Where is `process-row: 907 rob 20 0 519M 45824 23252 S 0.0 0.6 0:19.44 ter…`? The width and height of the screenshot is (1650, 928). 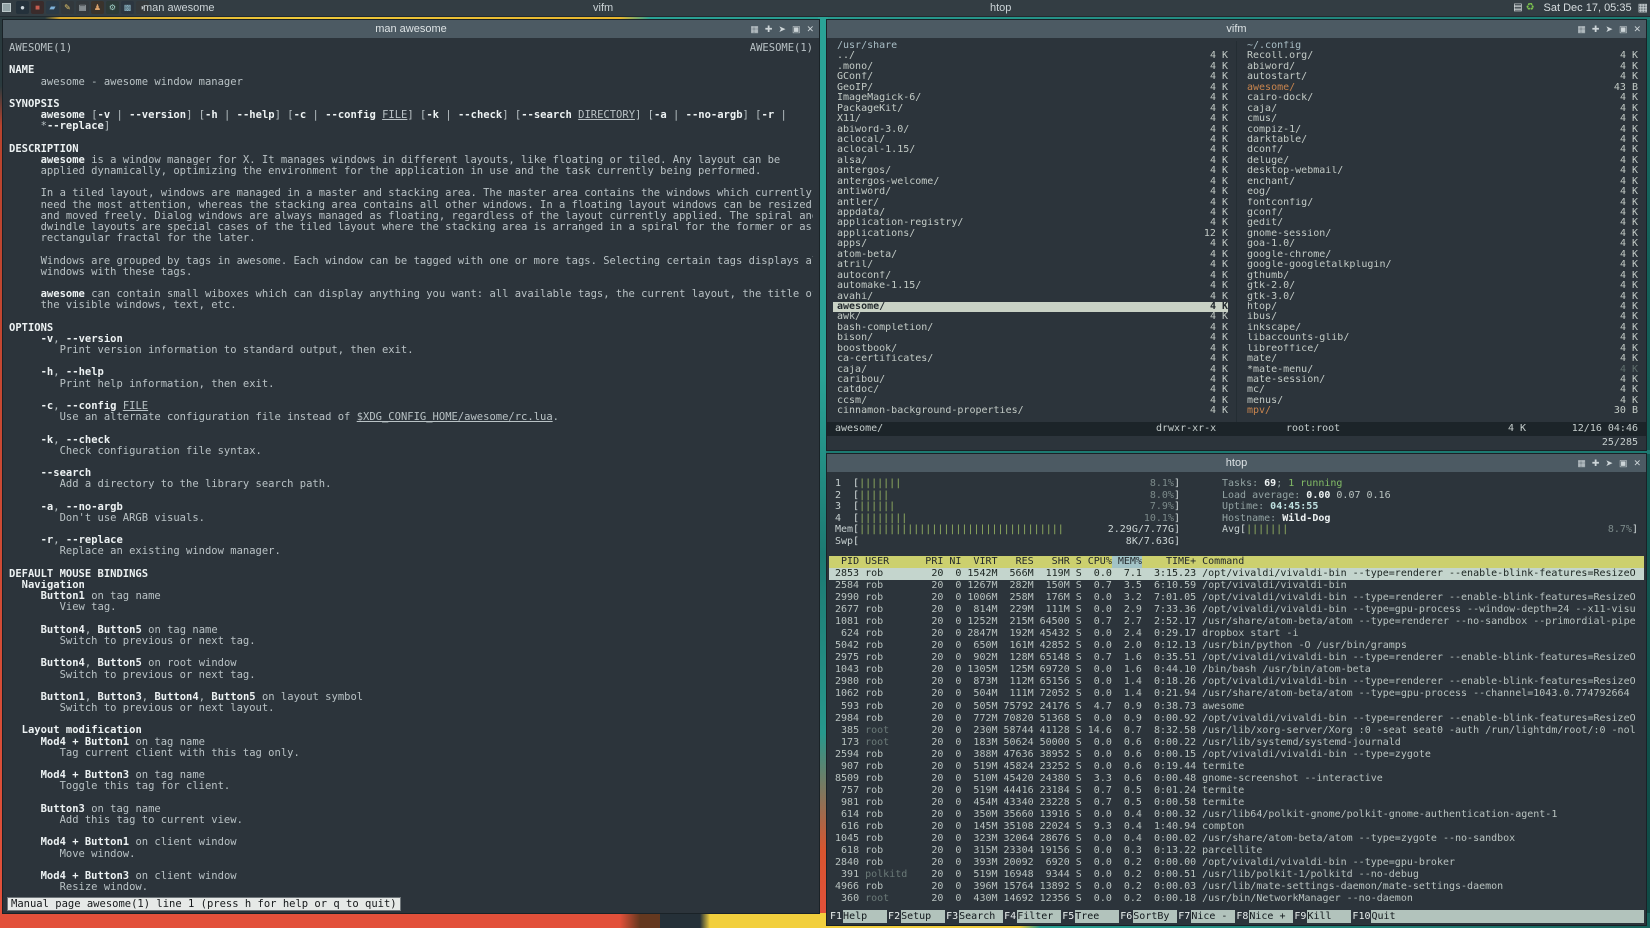 process-row: 907 rob 20 0 519M 45824 23252 S 0.0 0.6 0:19.44 ter… is located at coordinates (1236, 767).